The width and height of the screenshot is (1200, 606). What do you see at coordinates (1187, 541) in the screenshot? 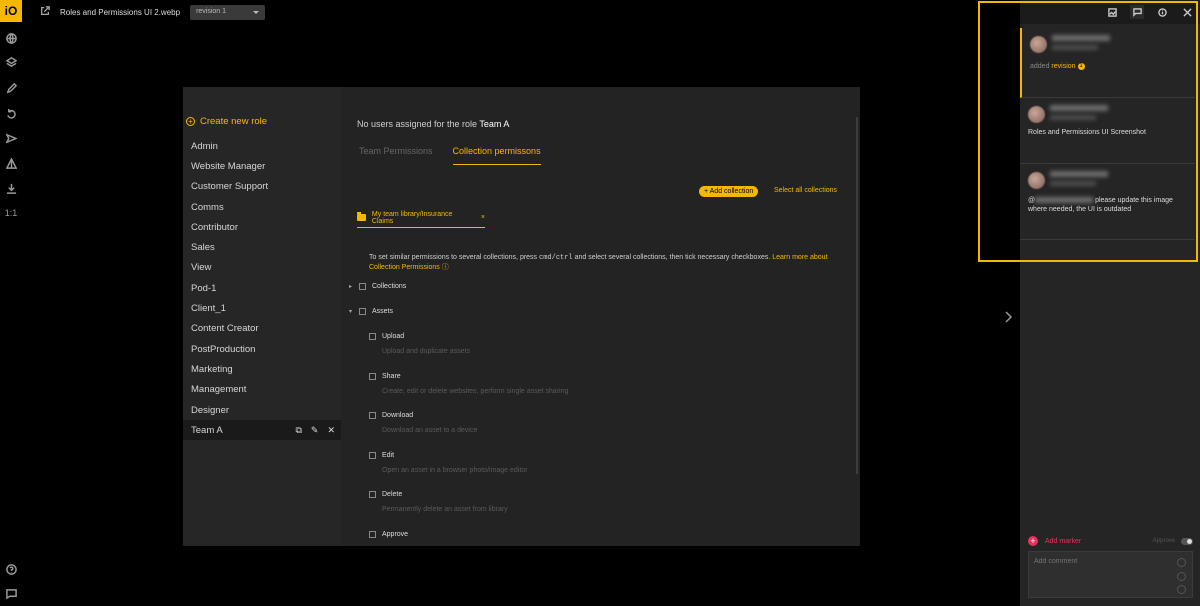
I see `approve-toggle` at bounding box center [1187, 541].